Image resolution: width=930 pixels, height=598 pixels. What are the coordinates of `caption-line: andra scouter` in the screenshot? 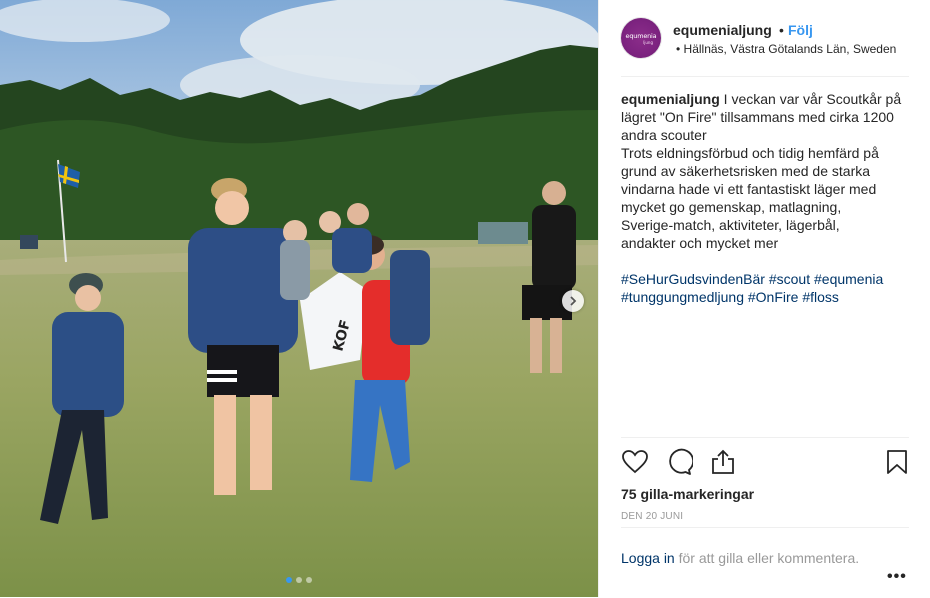 It's located at (664, 135).